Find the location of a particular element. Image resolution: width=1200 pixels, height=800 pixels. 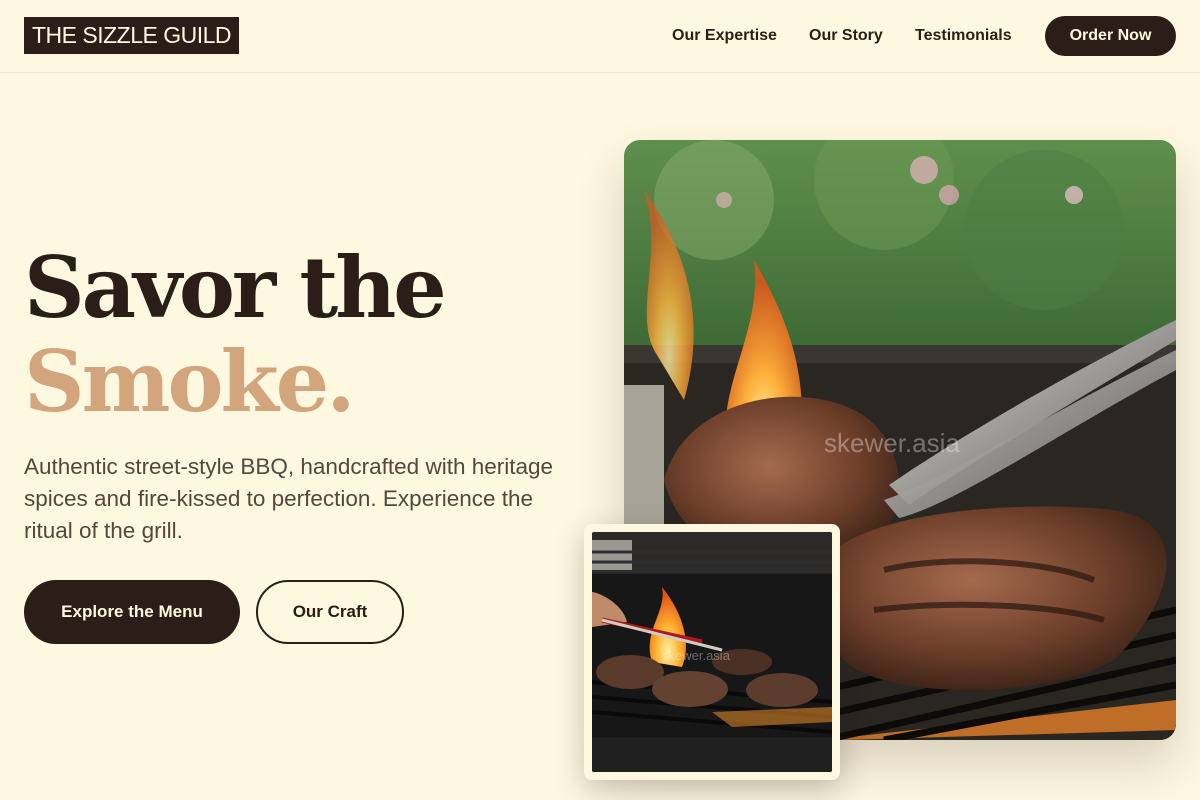

main-image-watermark: skewer.asia is located at coordinates (892, 443).